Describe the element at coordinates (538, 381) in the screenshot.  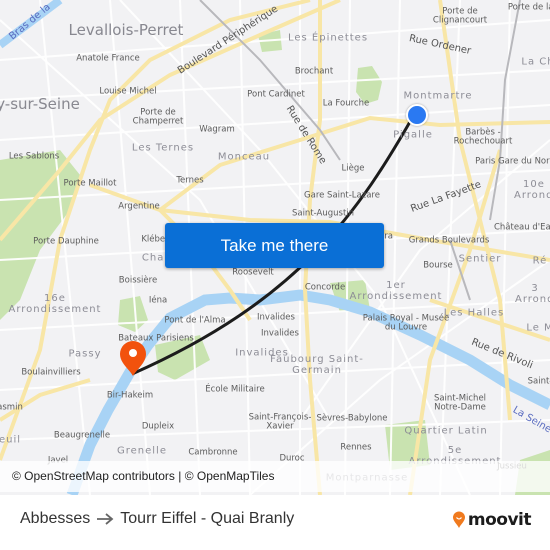
I see `station-label: Saint-` at that location.